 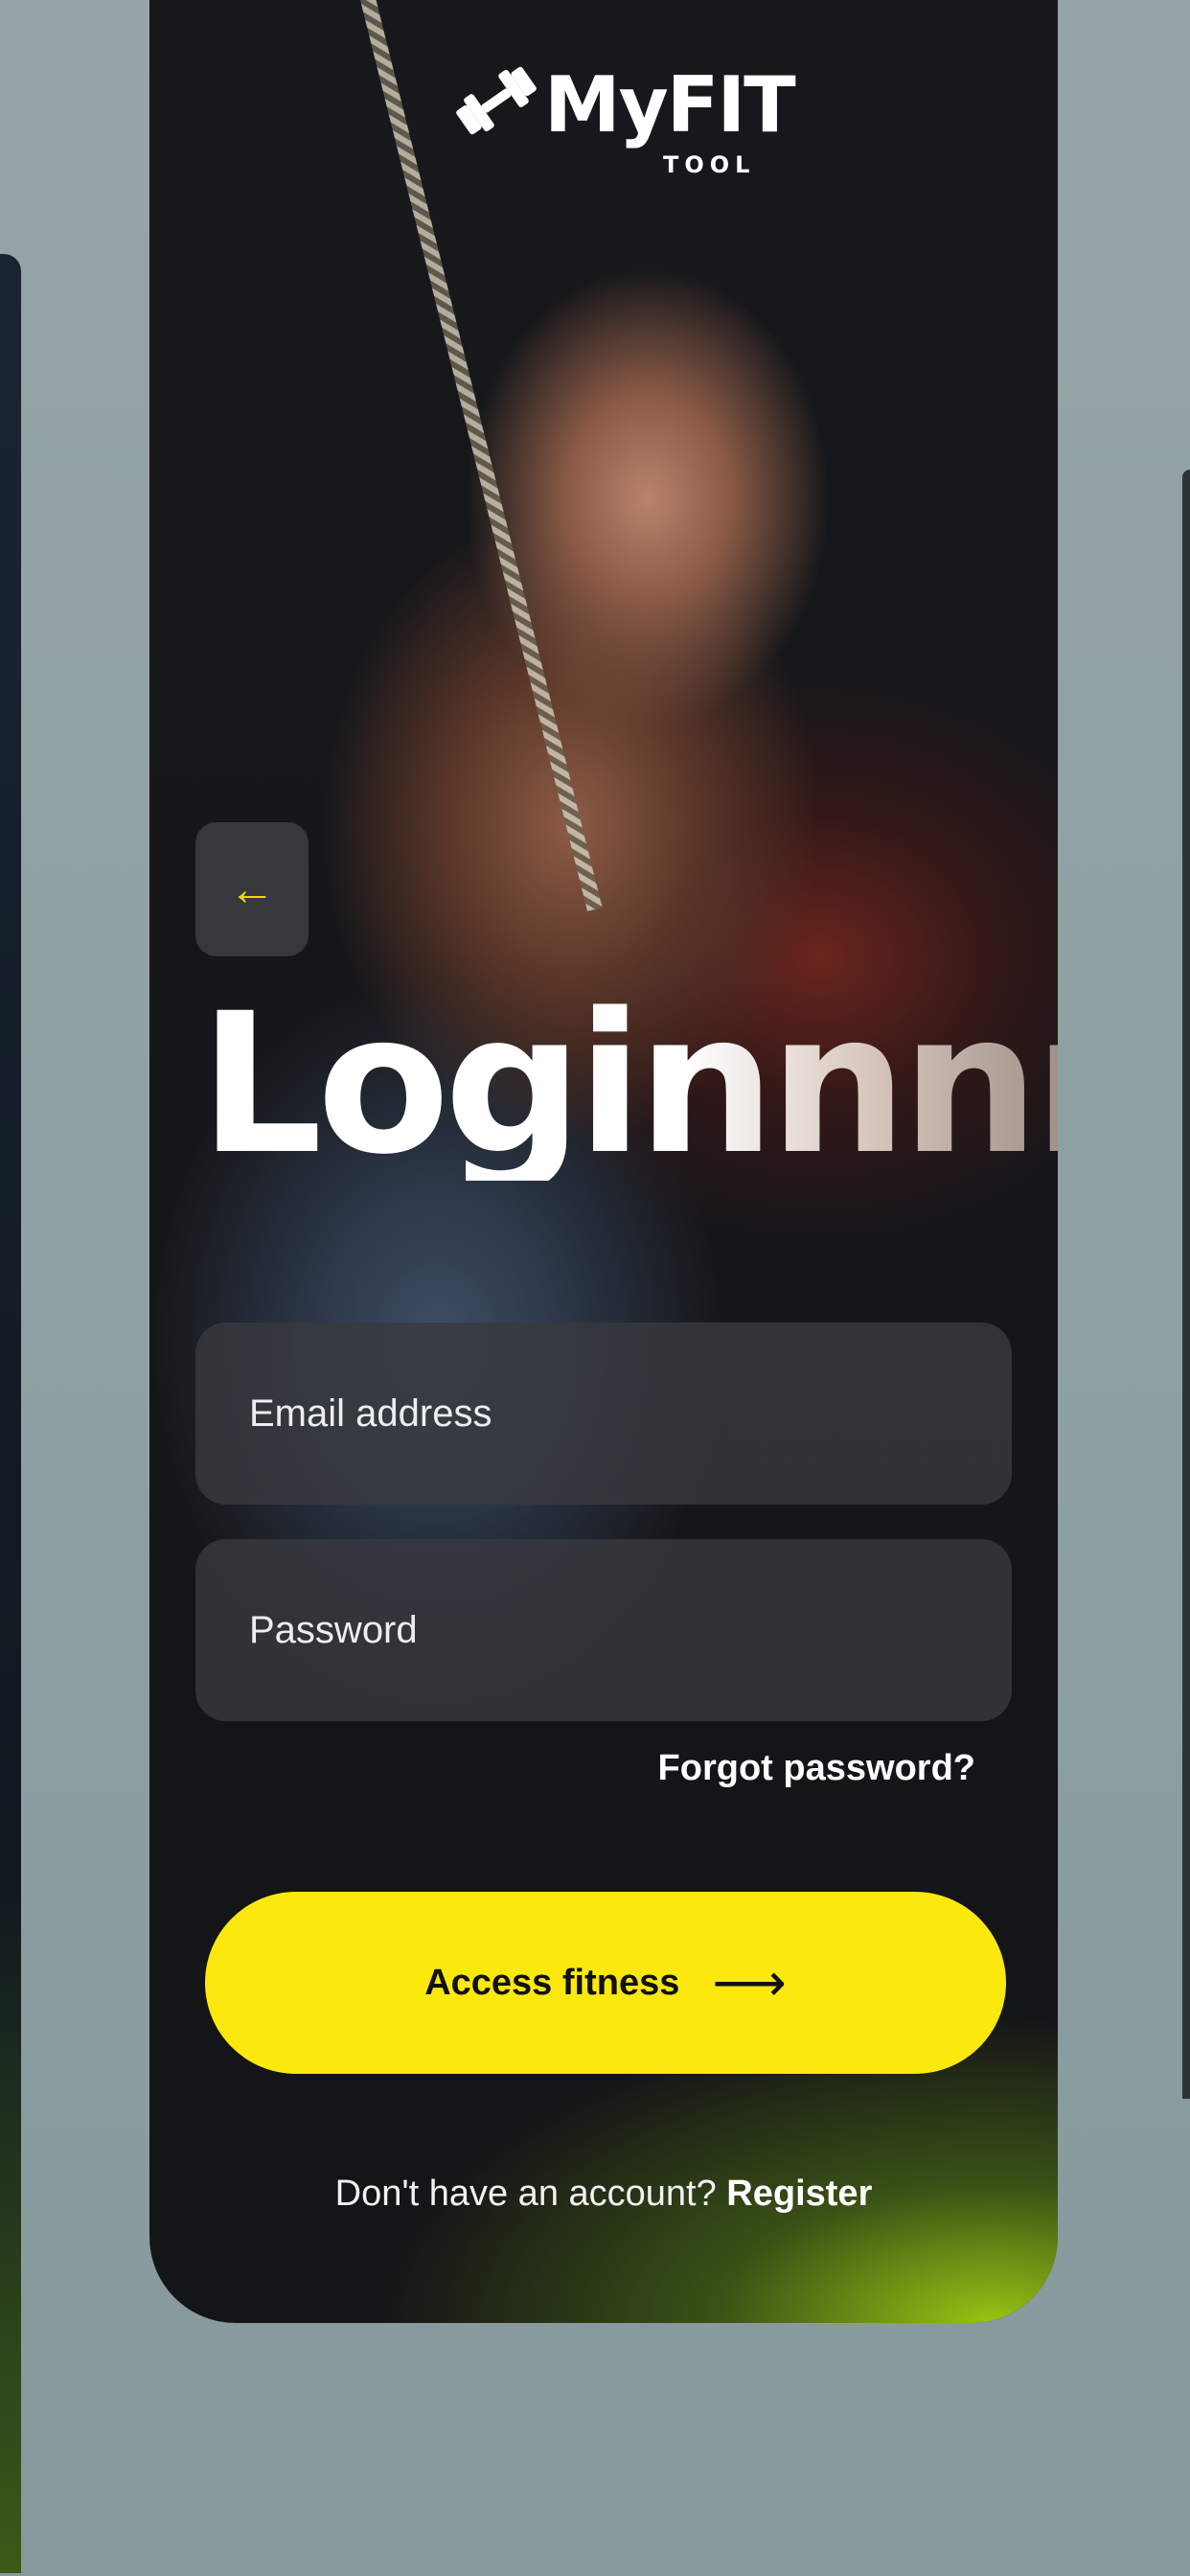 I want to click on register-prompt: Don't have an account? Register, so click(x=604, y=2194).